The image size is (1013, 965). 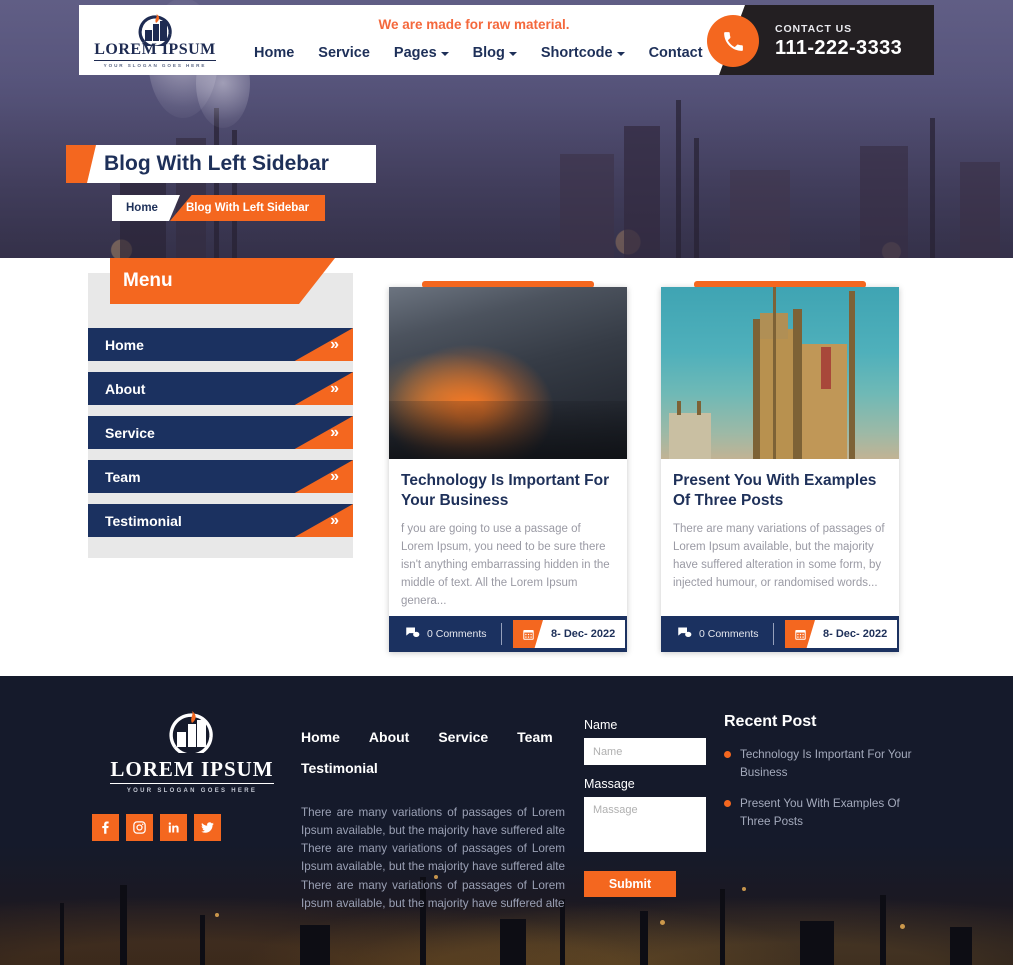 I want to click on nav-item-home: Home, so click(x=274, y=53).